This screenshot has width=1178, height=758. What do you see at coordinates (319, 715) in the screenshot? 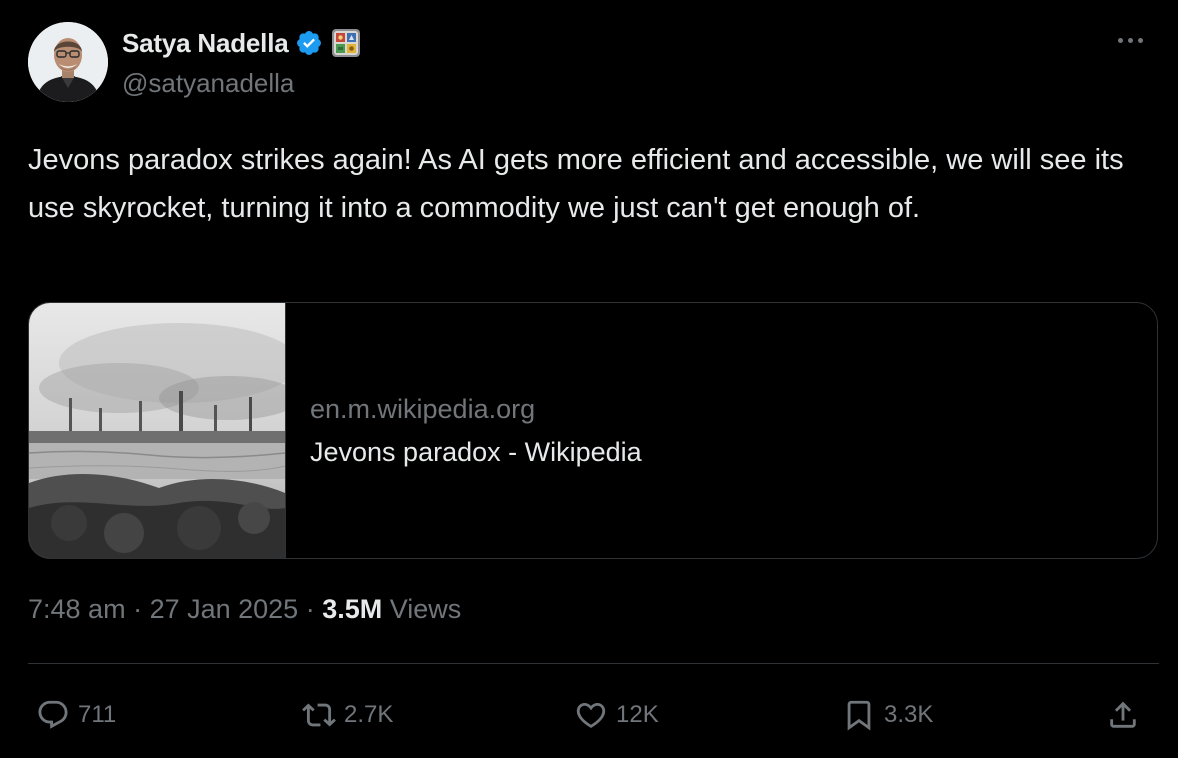
I see `repost-icon` at bounding box center [319, 715].